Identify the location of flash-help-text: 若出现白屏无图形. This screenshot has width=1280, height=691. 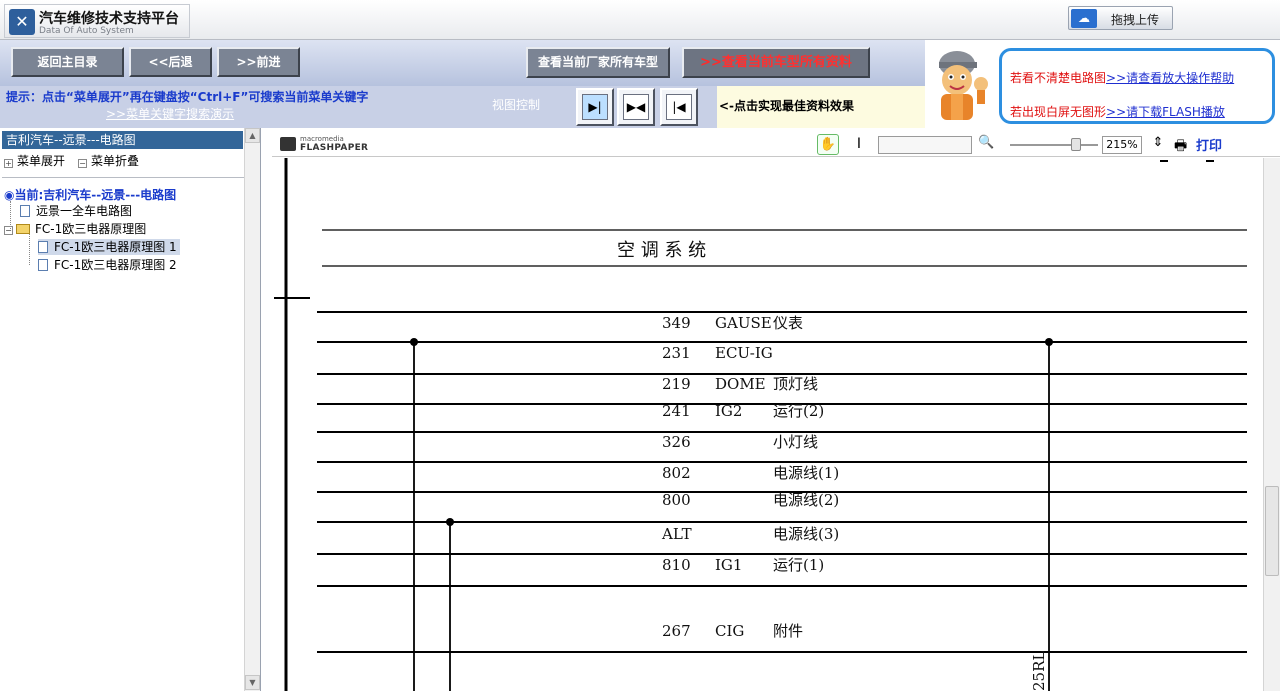
(1058, 112).